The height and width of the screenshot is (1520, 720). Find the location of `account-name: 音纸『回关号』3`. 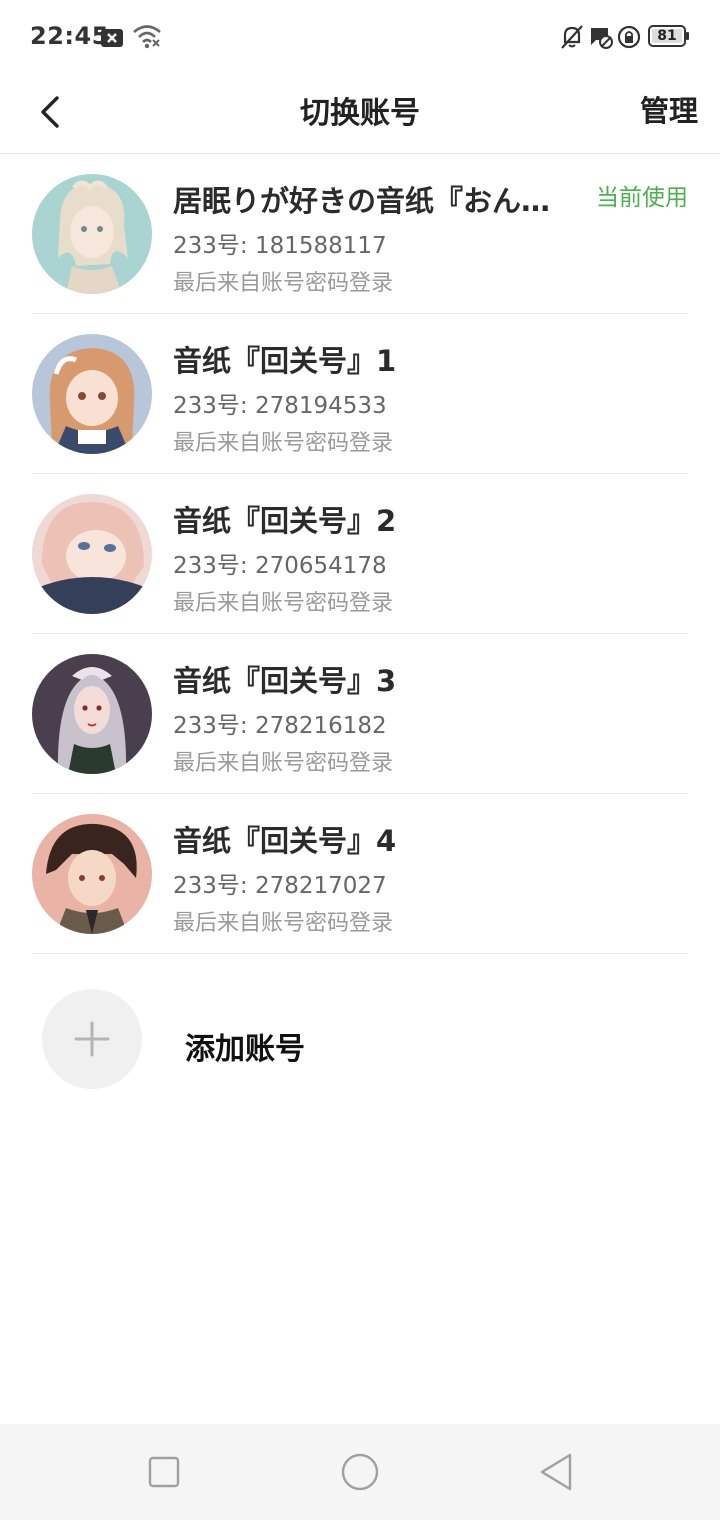

account-name: 音纸『回关号』3 is located at coordinates (285, 681).